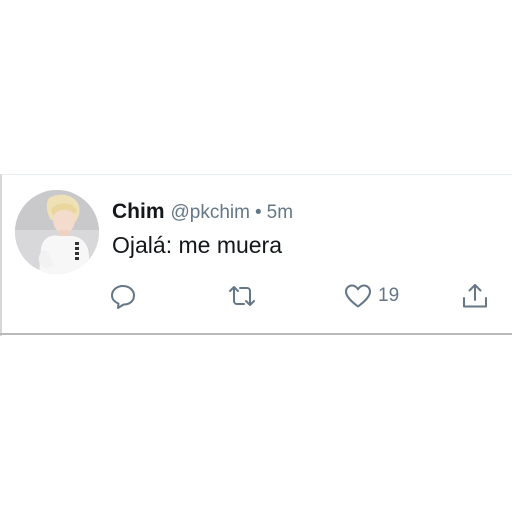 This screenshot has height=512, width=512. I want to click on heart-icon, so click(358, 296).